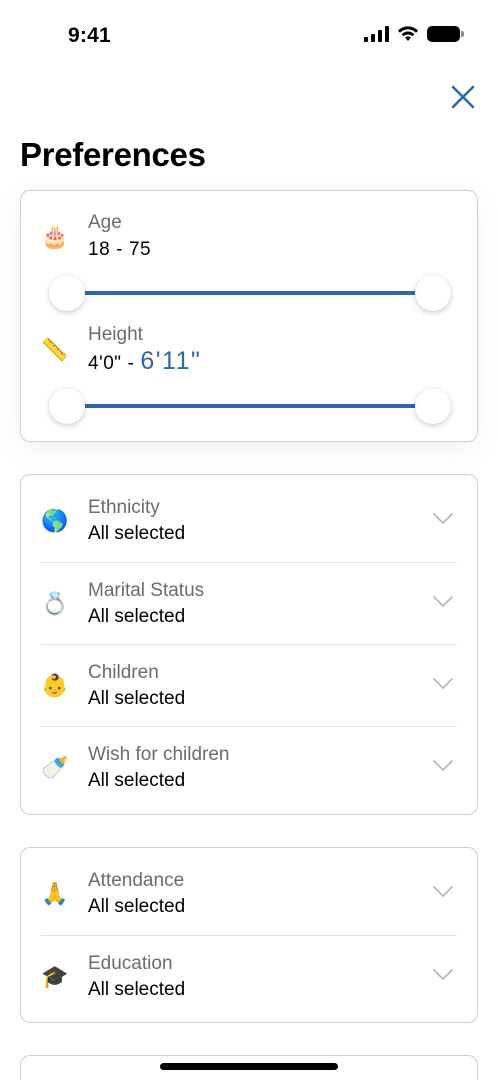 This screenshot has width=498, height=1080. I want to click on home-indicator, so click(249, 1066).